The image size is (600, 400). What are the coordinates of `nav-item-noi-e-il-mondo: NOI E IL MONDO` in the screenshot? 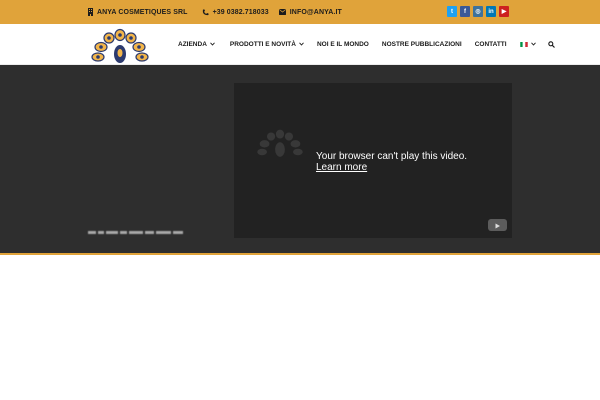 It's located at (343, 44).